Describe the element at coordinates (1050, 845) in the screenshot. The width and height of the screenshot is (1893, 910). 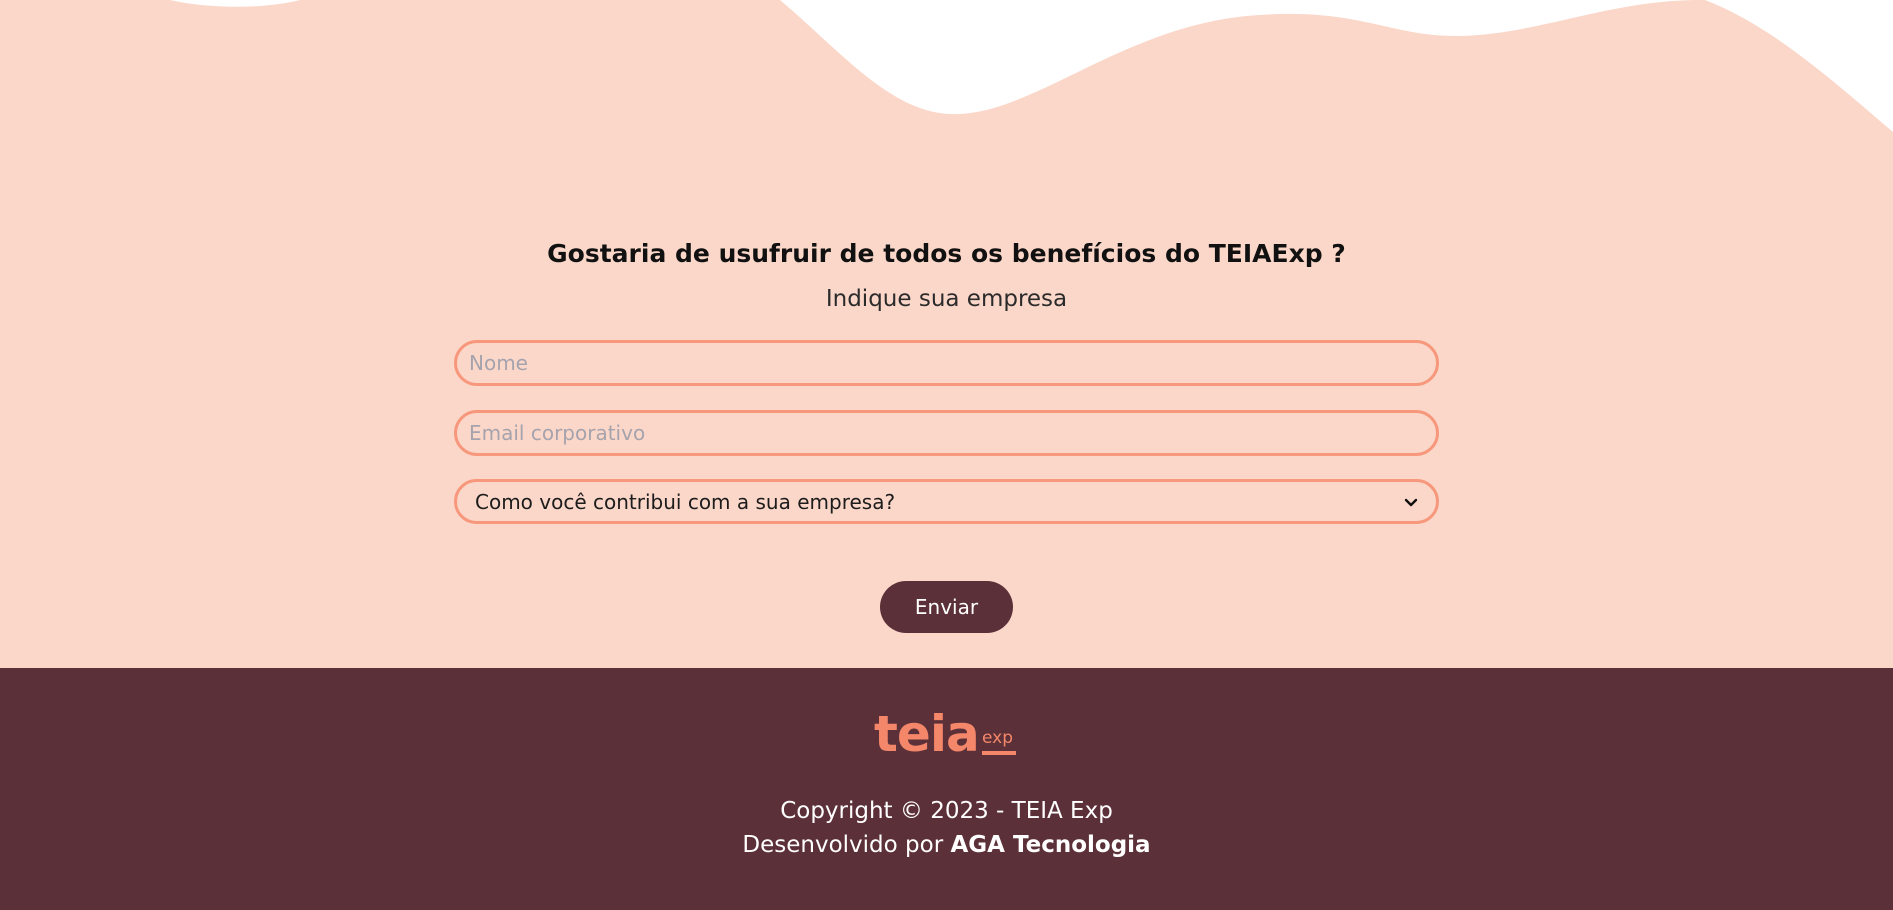
I see `developer-name: AGA Tecnologia` at that location.